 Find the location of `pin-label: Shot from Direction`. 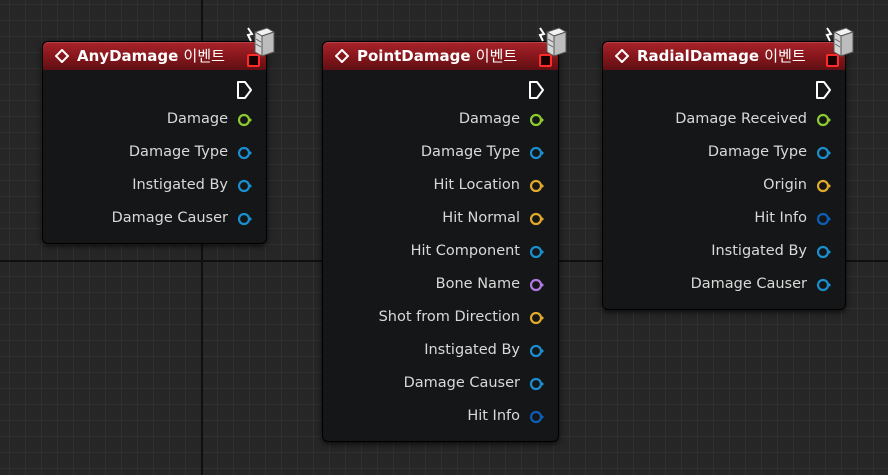

pin-label: Shot from Direction is located at coordinates (449, 317).